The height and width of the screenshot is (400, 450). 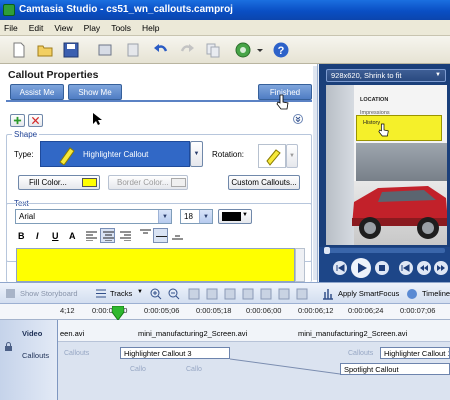 What do you see at coordinates (72, 236) in the screenshot?
I see `text-color-button: A` at bounding box center [72, 236].